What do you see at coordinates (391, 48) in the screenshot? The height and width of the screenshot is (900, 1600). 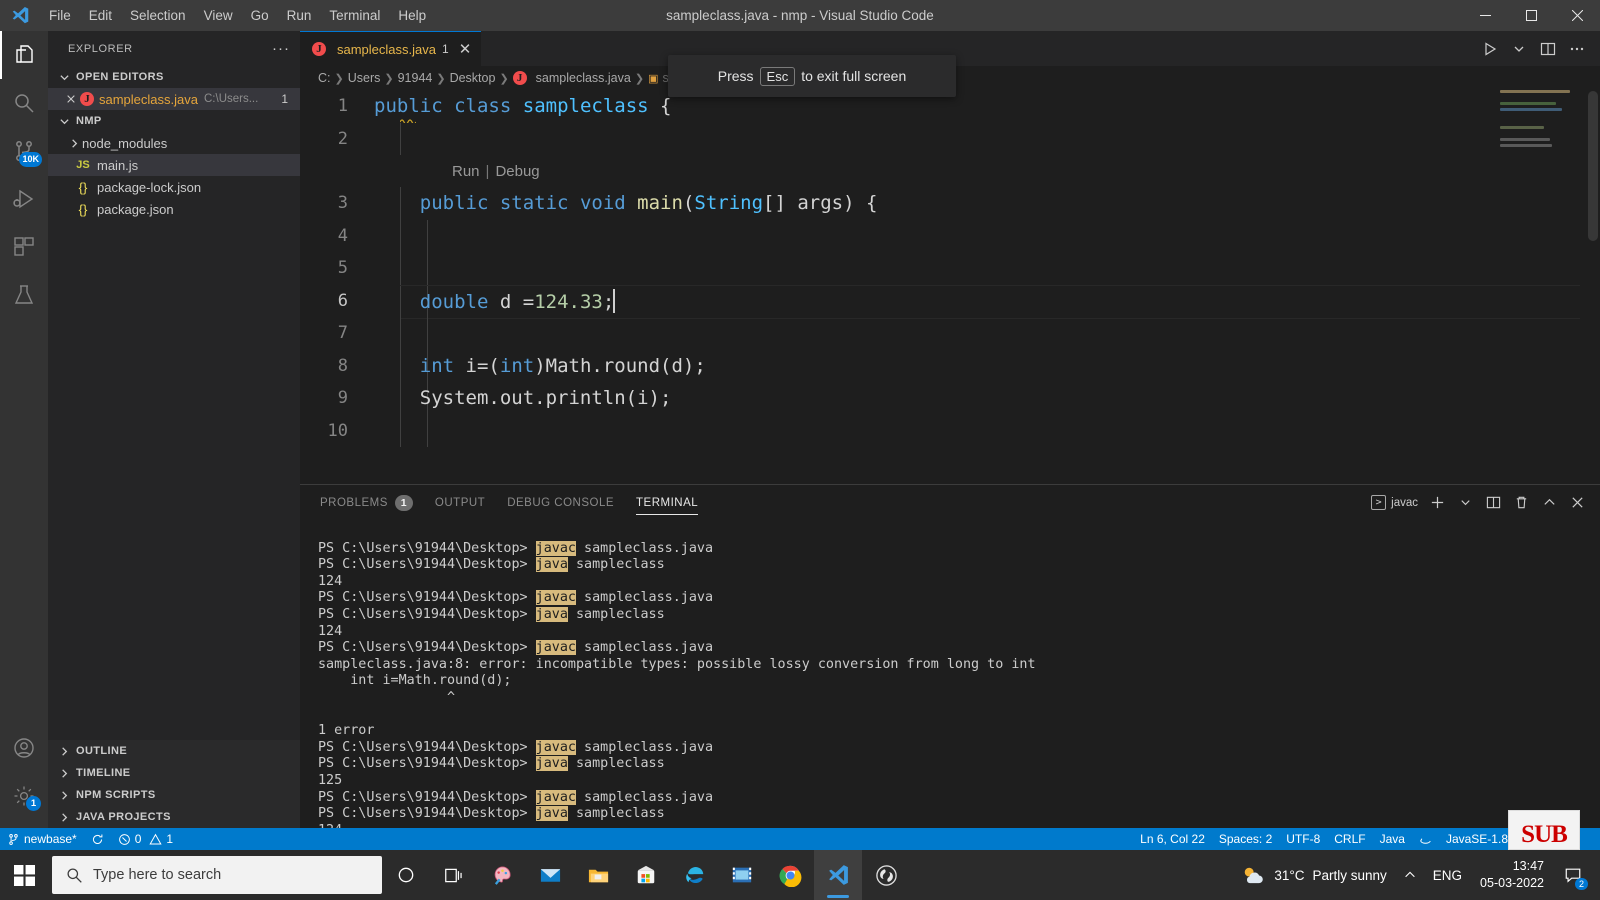 I see `tab-sampleclass-java: J sampleclass.java 1 ✕` at bounding box center [391, 48].